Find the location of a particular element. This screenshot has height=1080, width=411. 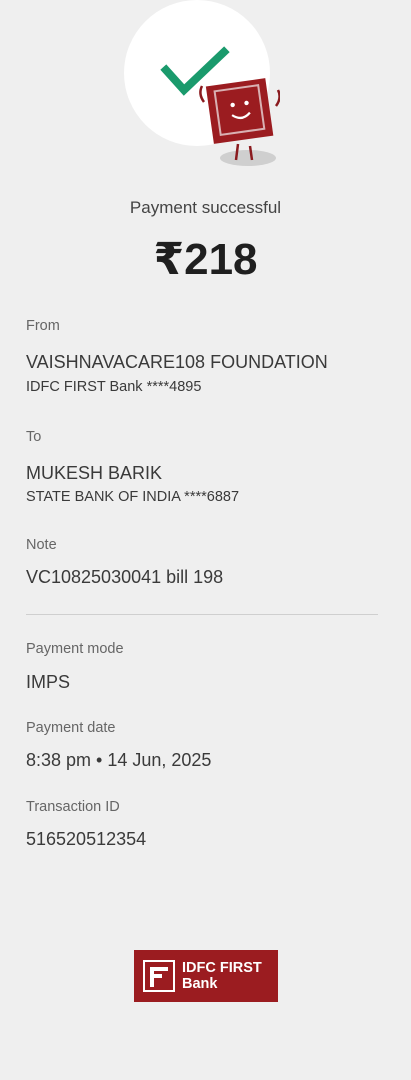

logo-wordmark: IDFC FIRST Bank is located at coordinates (222, 976).